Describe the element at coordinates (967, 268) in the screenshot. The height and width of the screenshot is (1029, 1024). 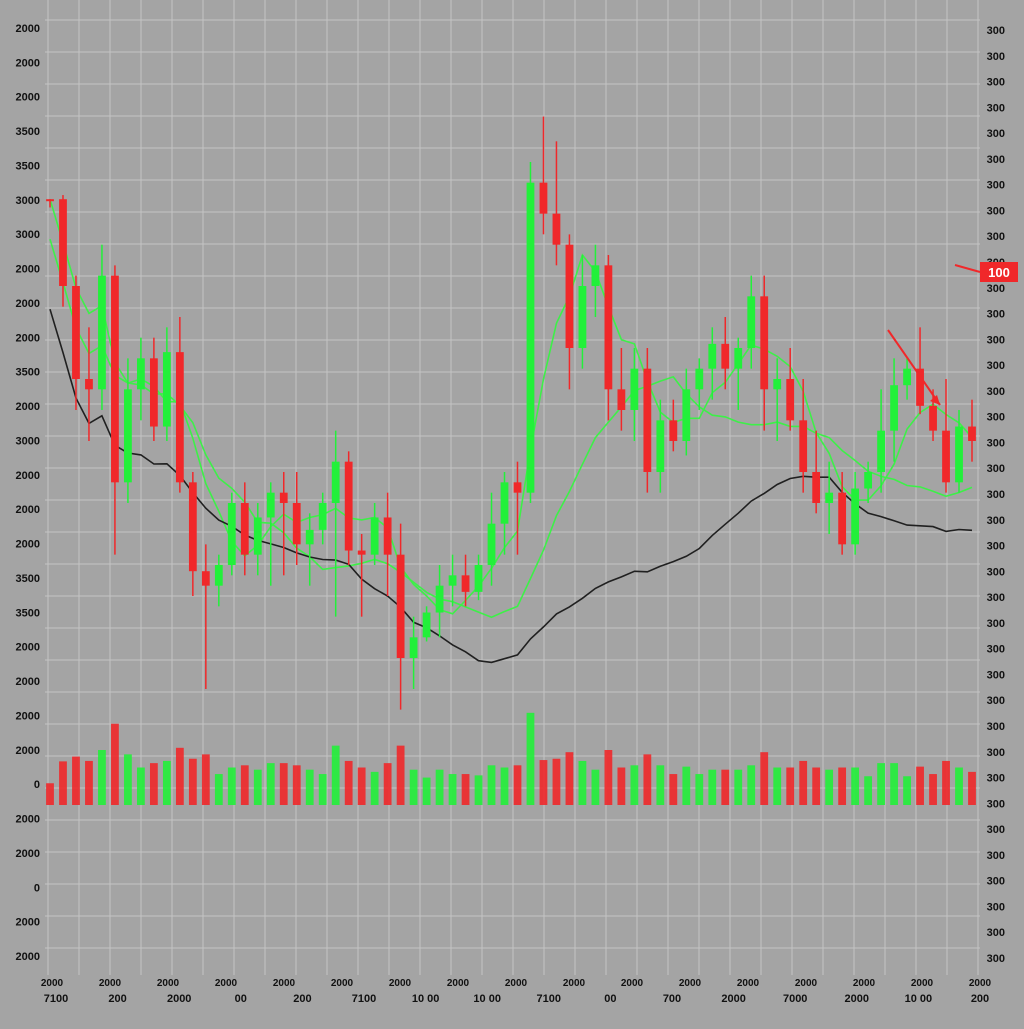
I see `price-pointer-line` at that location.